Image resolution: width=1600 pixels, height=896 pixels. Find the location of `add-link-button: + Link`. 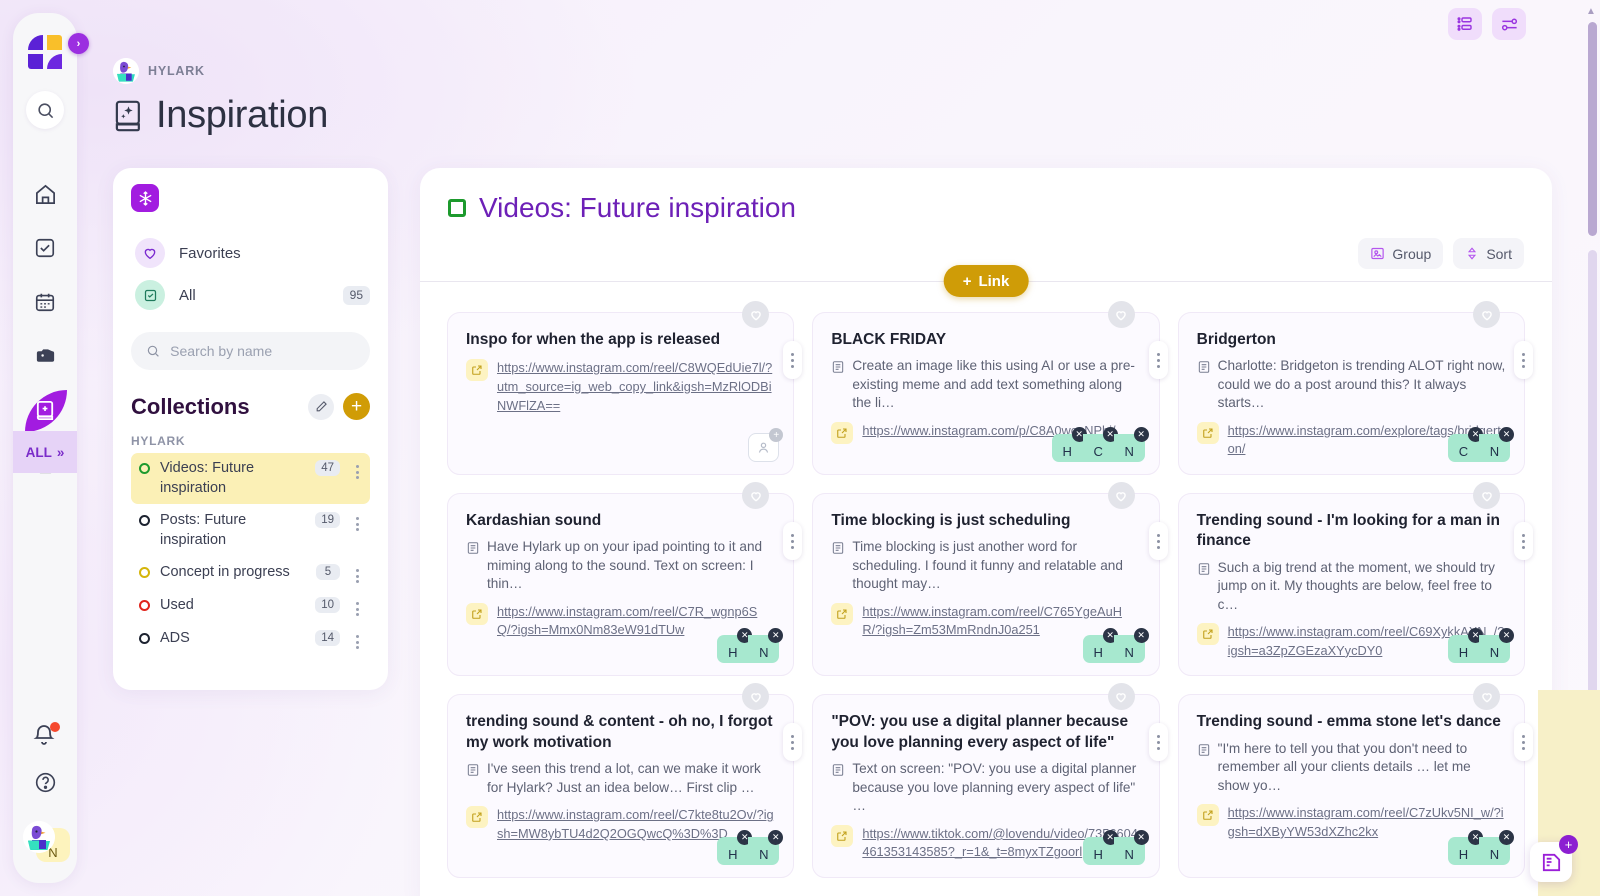

add-link-button: + Link is located at coordinates (986, 281).